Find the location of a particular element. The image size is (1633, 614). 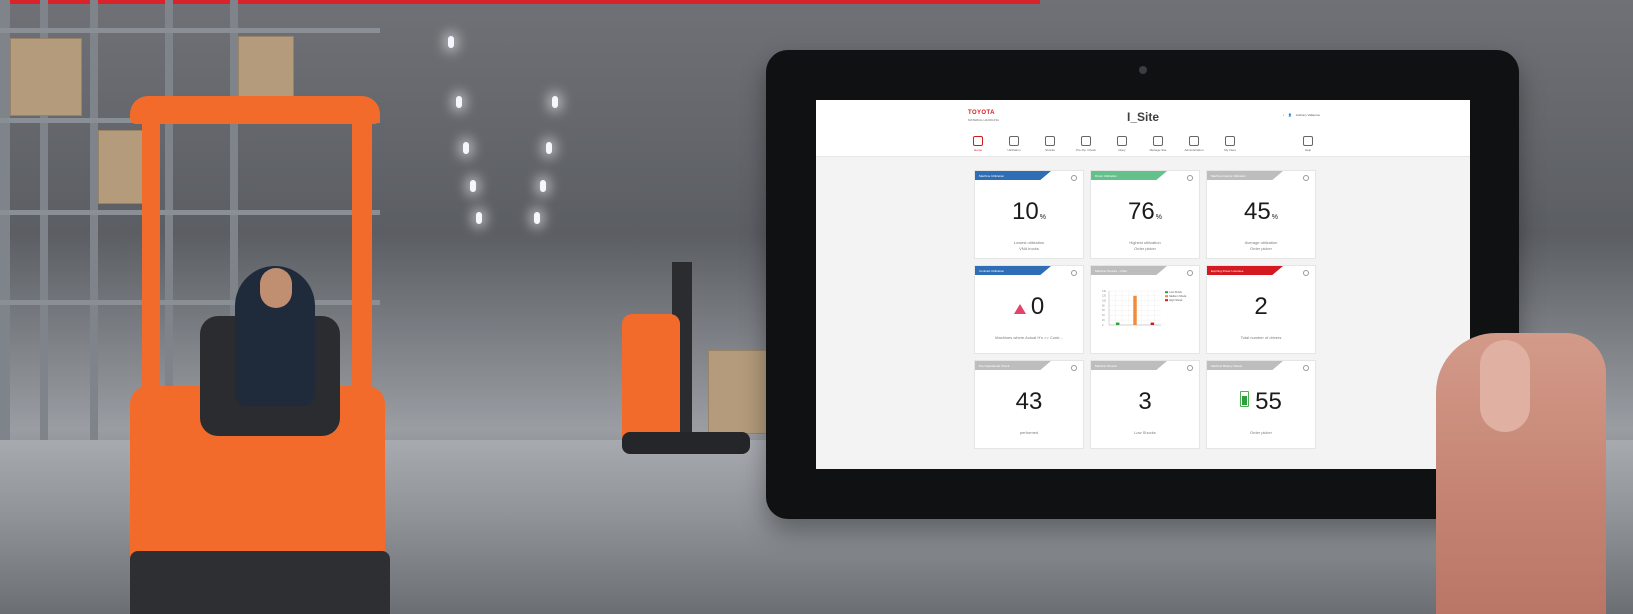

diary-icon is located at coordinates (1122, 141).